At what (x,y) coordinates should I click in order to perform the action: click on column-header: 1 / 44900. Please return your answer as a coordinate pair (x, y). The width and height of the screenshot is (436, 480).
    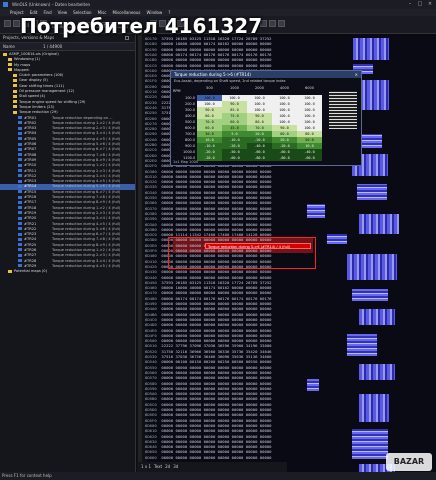
    Looking at the image, I should click on (51, 46).